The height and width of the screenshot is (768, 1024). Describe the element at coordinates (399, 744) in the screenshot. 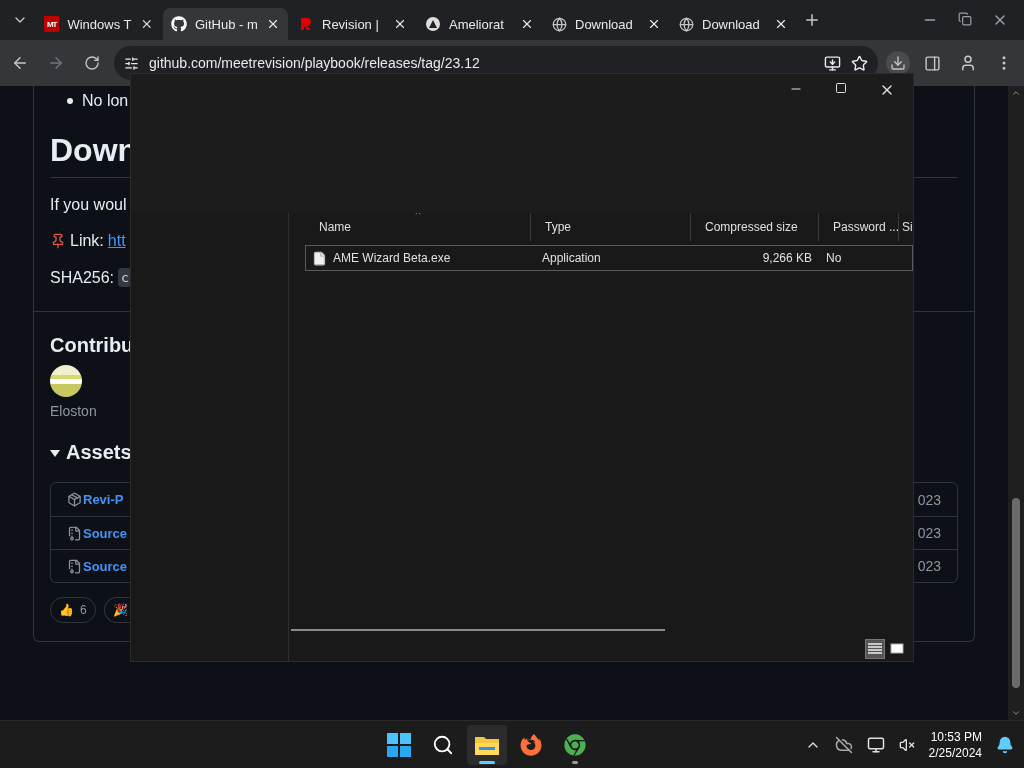

I see `windows-logo-icon` at that location.